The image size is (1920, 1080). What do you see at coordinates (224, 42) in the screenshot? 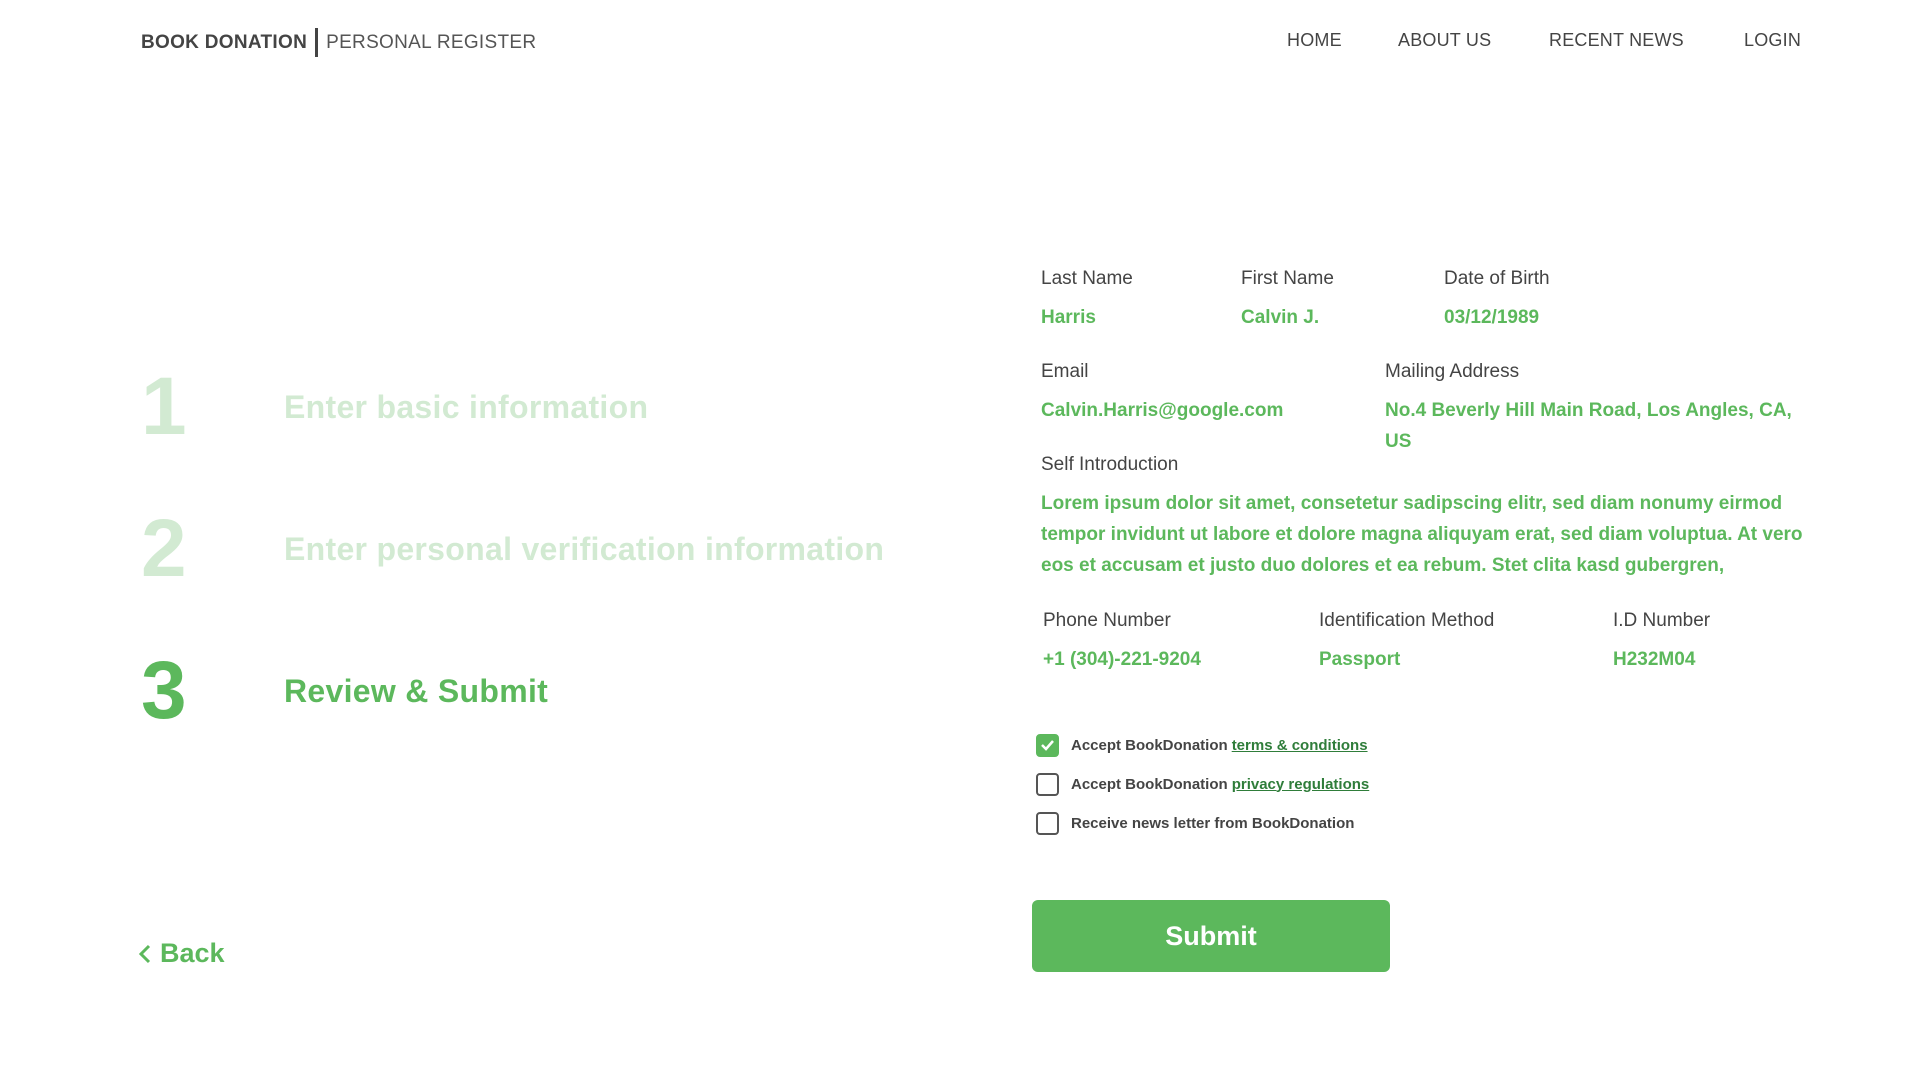
I see `brand-name: BOOK DONATION` at bounding box center [224, 42].